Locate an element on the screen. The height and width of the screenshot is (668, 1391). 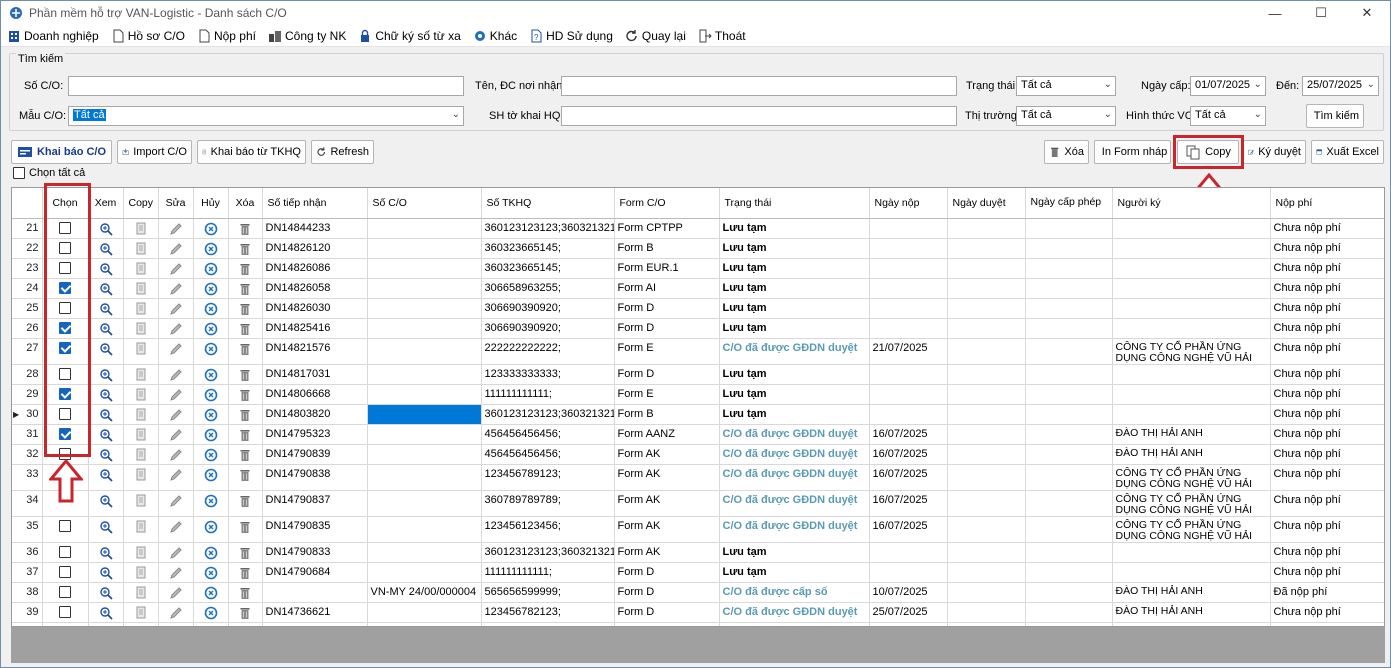
column-header: Số tiếp nhận is located at coordinates (315, 203).